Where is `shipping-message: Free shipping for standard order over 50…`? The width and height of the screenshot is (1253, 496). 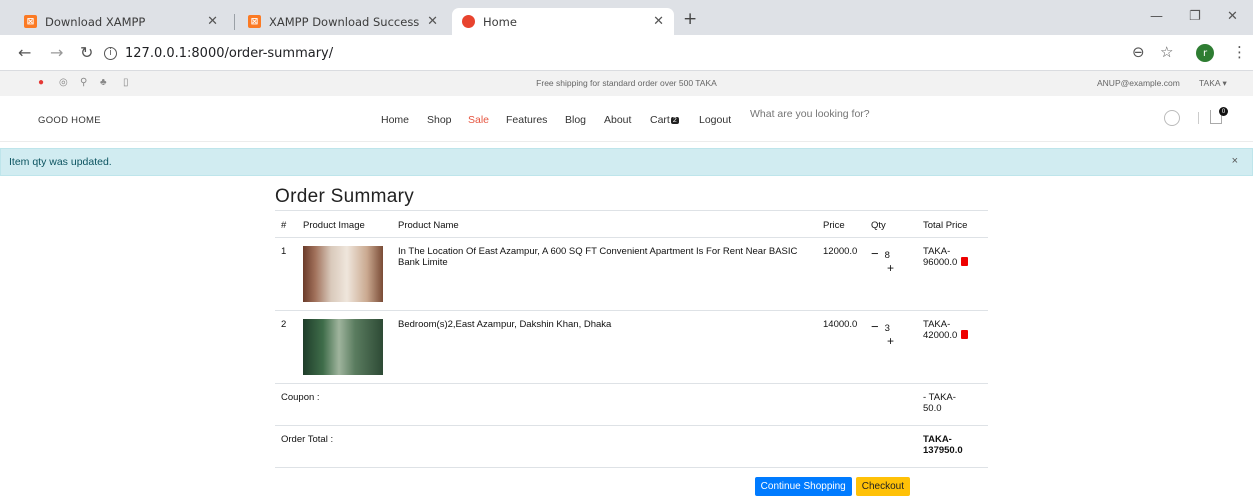
shipping-message: Free shipping for standard order over 50… is located at coordinates (626, 83).